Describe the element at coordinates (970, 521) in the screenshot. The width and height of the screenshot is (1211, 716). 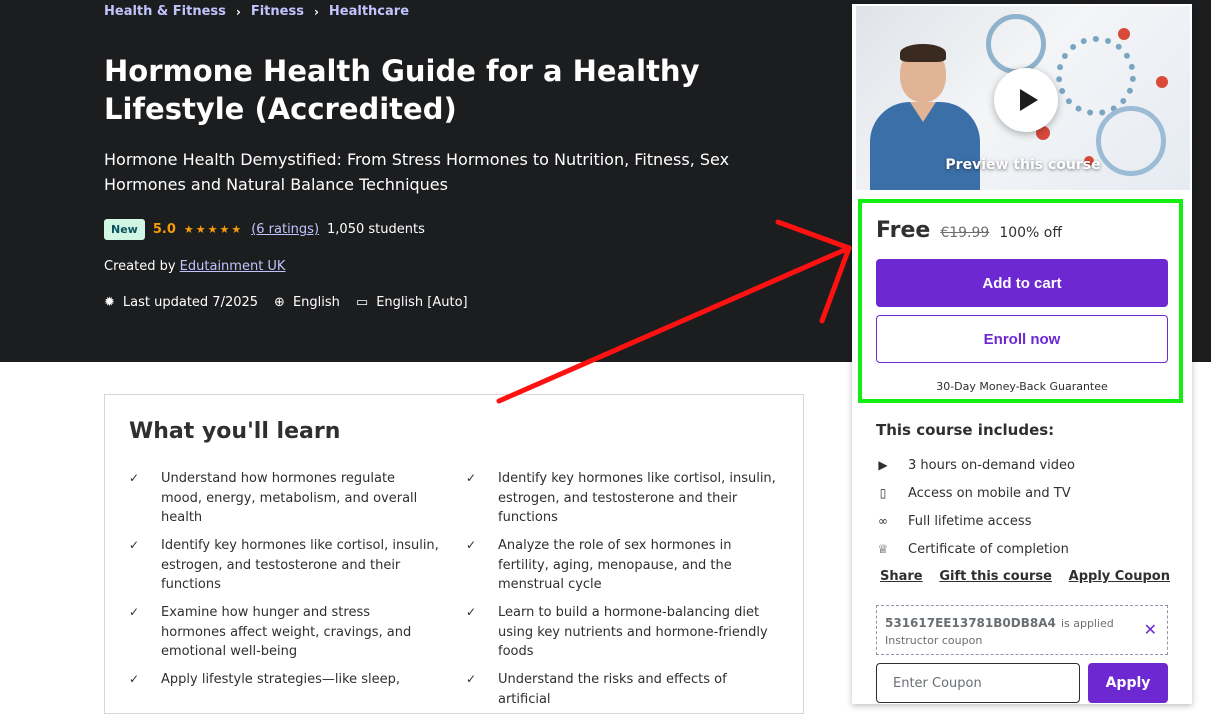
I see `include-text: Full lifetime access` at that location.